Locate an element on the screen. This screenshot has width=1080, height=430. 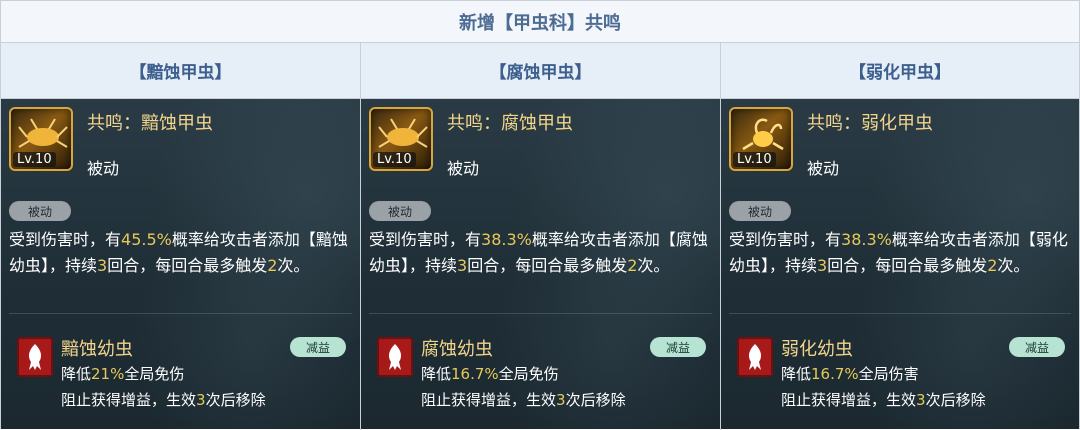
column-heading: 【弱化甲虫】 is located at coordinates (900, 71).